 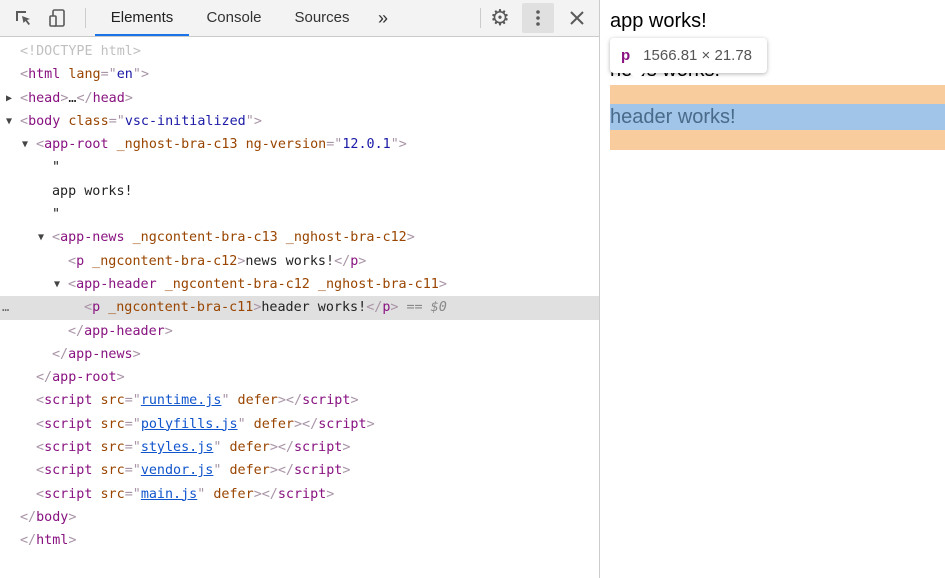 What do you see at coordinates (141, 121) in the screenshot?
I see `node-markup: <body class="vsc-initialized">` at bounding box center [141, 121].